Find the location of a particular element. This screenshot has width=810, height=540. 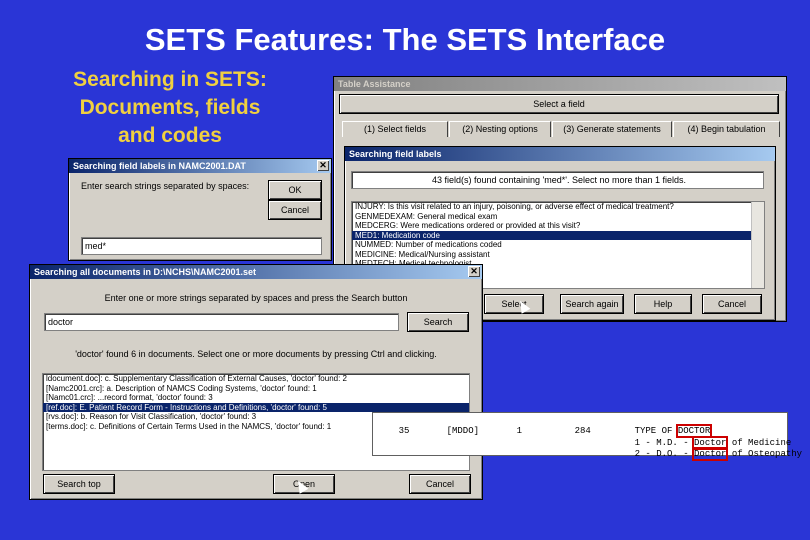

codebook-col2: [MDDO] is located at coordinates (463, 431).